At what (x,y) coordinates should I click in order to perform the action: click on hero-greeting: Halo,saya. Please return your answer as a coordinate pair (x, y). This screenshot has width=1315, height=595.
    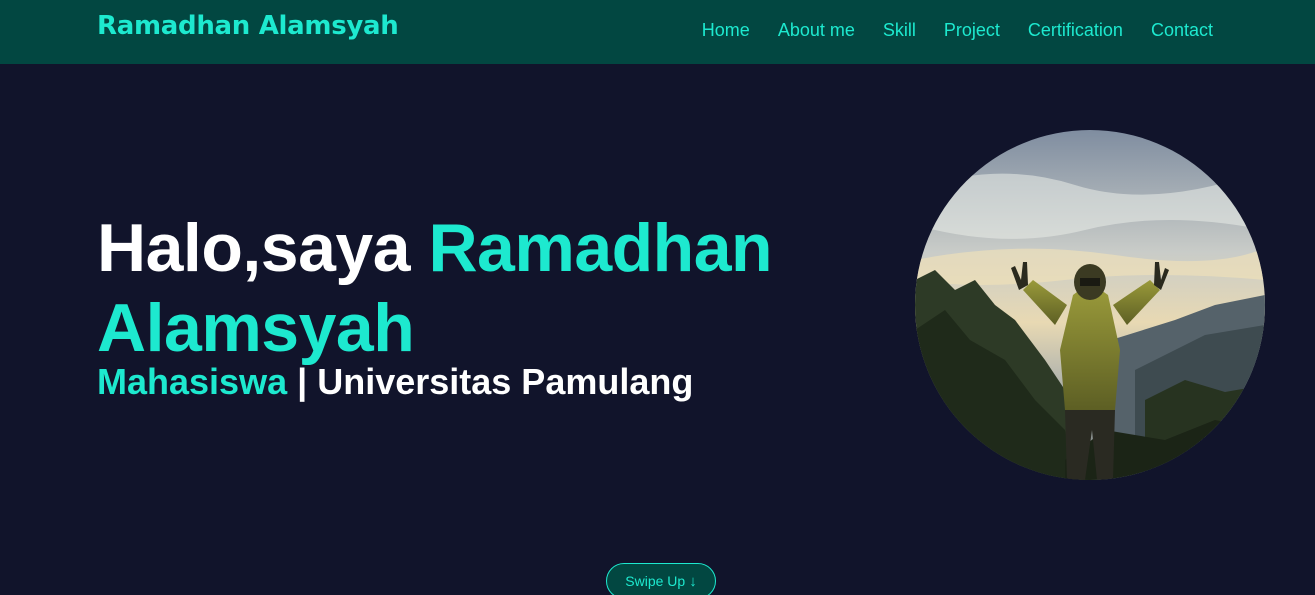
    Looking at the image, I should click on (254, 248).